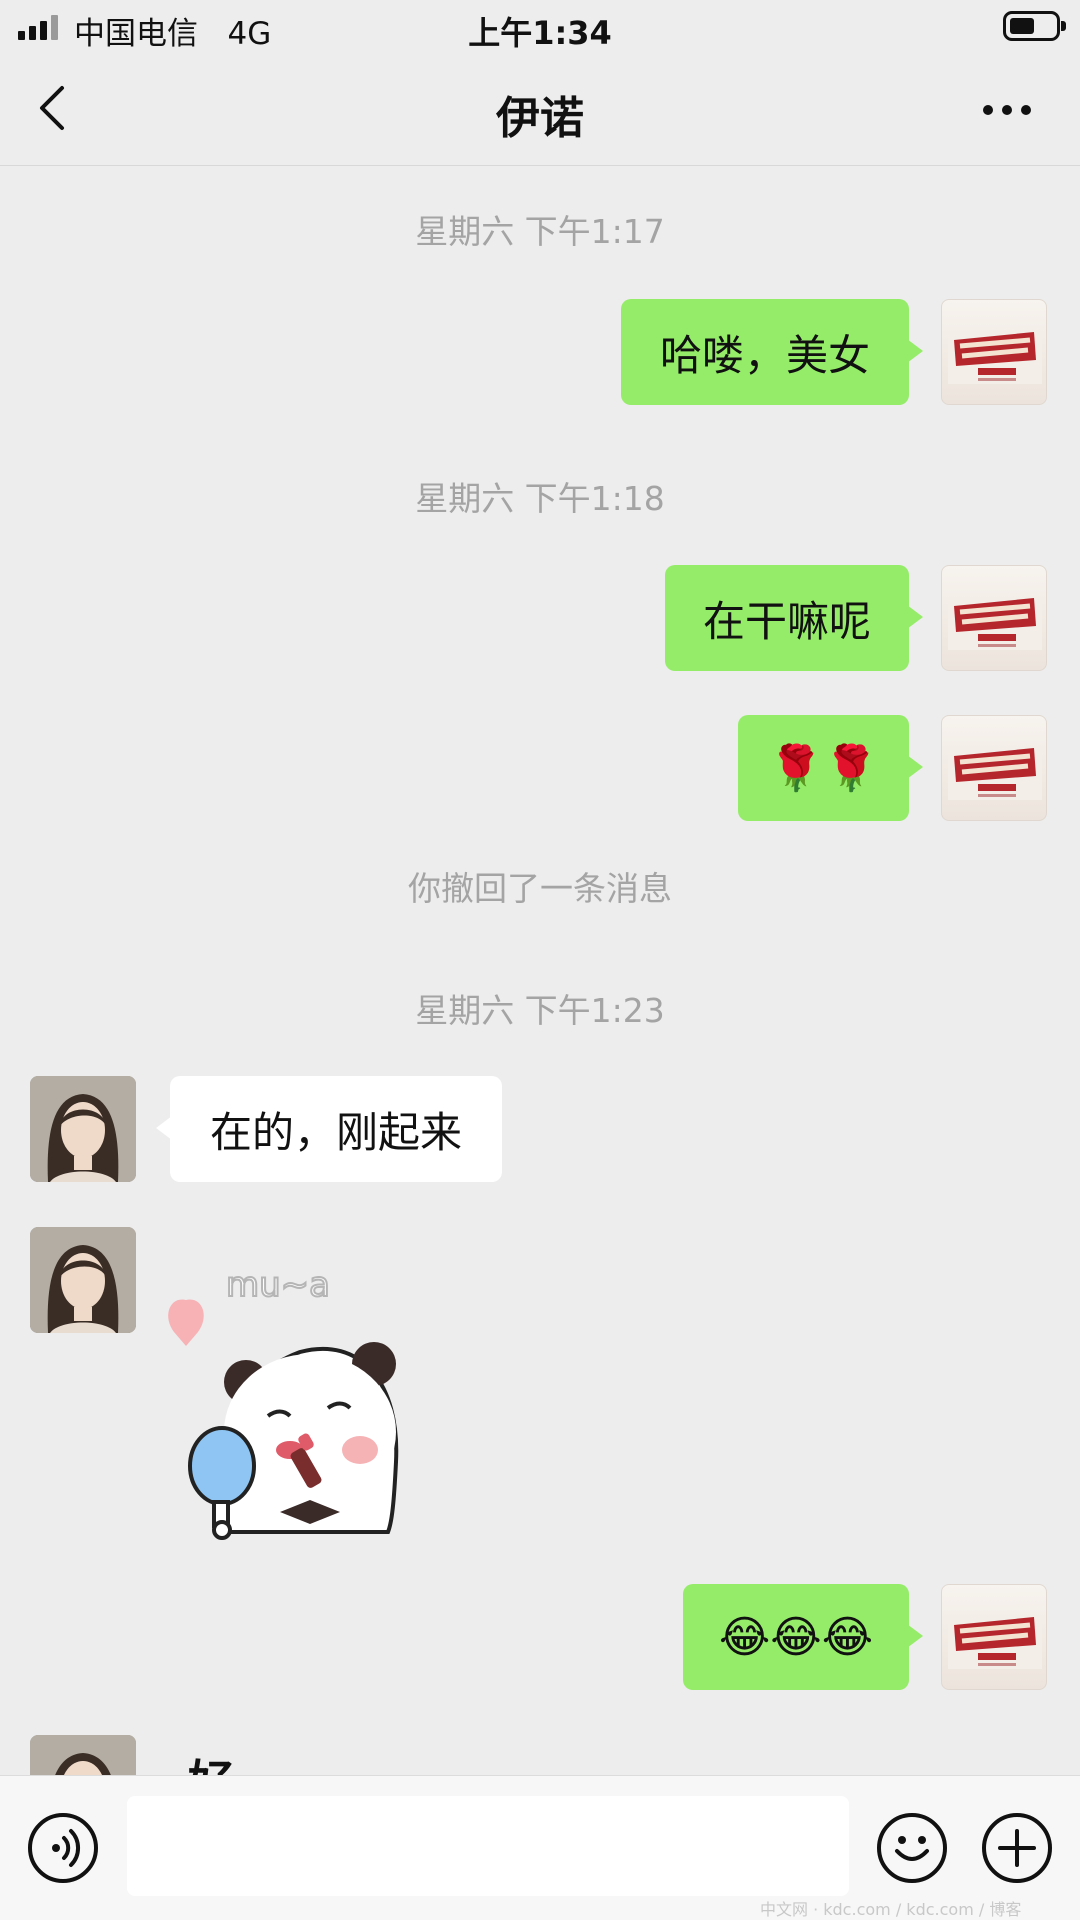 This screenshot has height=1920, width=1080. I want to click on emoji-button, so click(912, 1848).